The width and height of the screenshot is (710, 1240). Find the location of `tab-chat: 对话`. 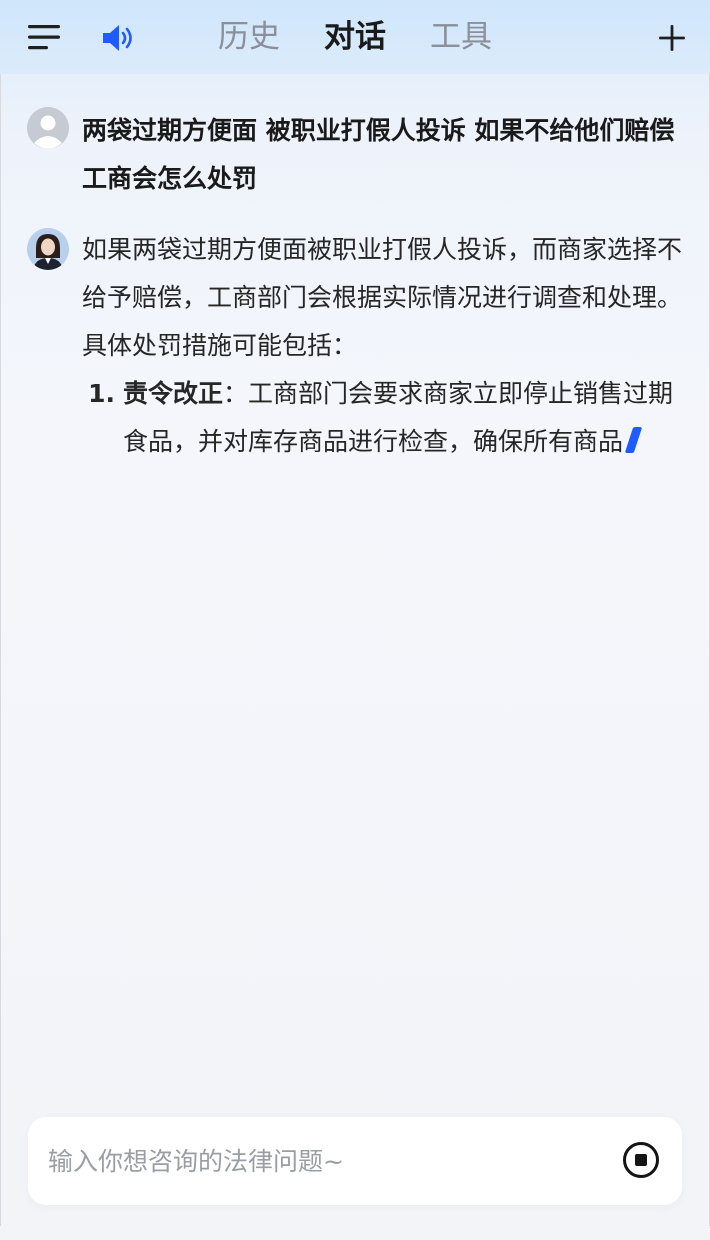

tab-chat: 对话 is located at coordinates (355, 37).